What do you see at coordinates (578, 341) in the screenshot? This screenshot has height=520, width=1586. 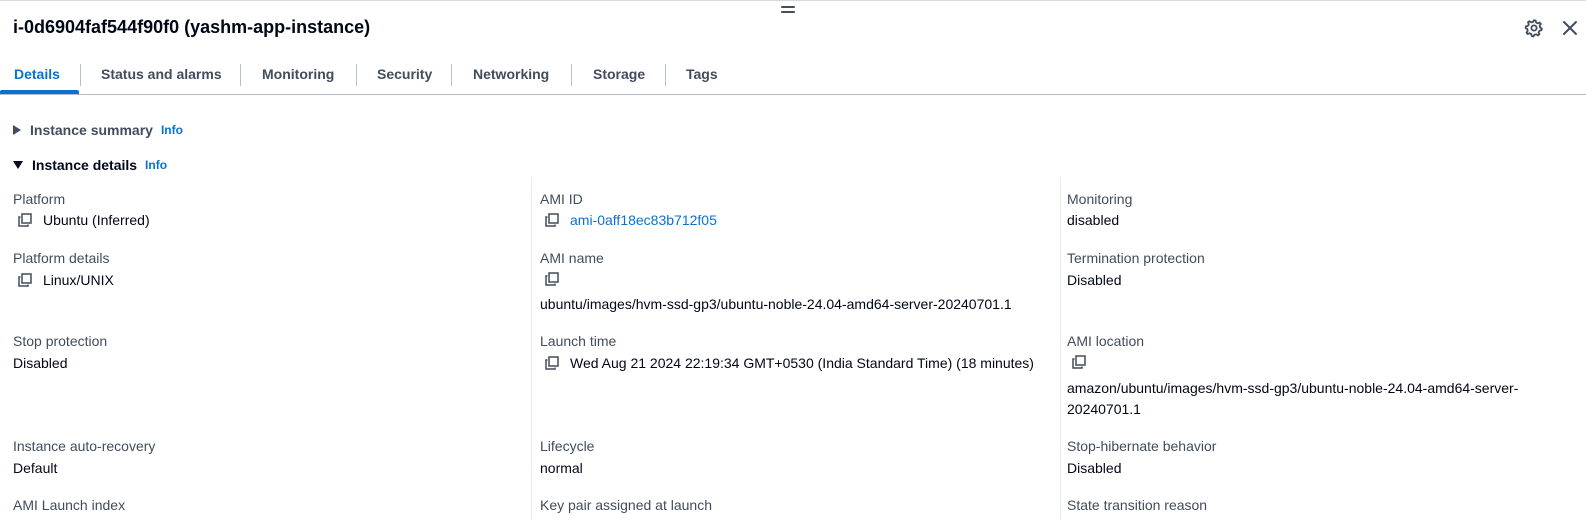 I see `launch-time-label: Launch time` at bounding box center [578, 341].